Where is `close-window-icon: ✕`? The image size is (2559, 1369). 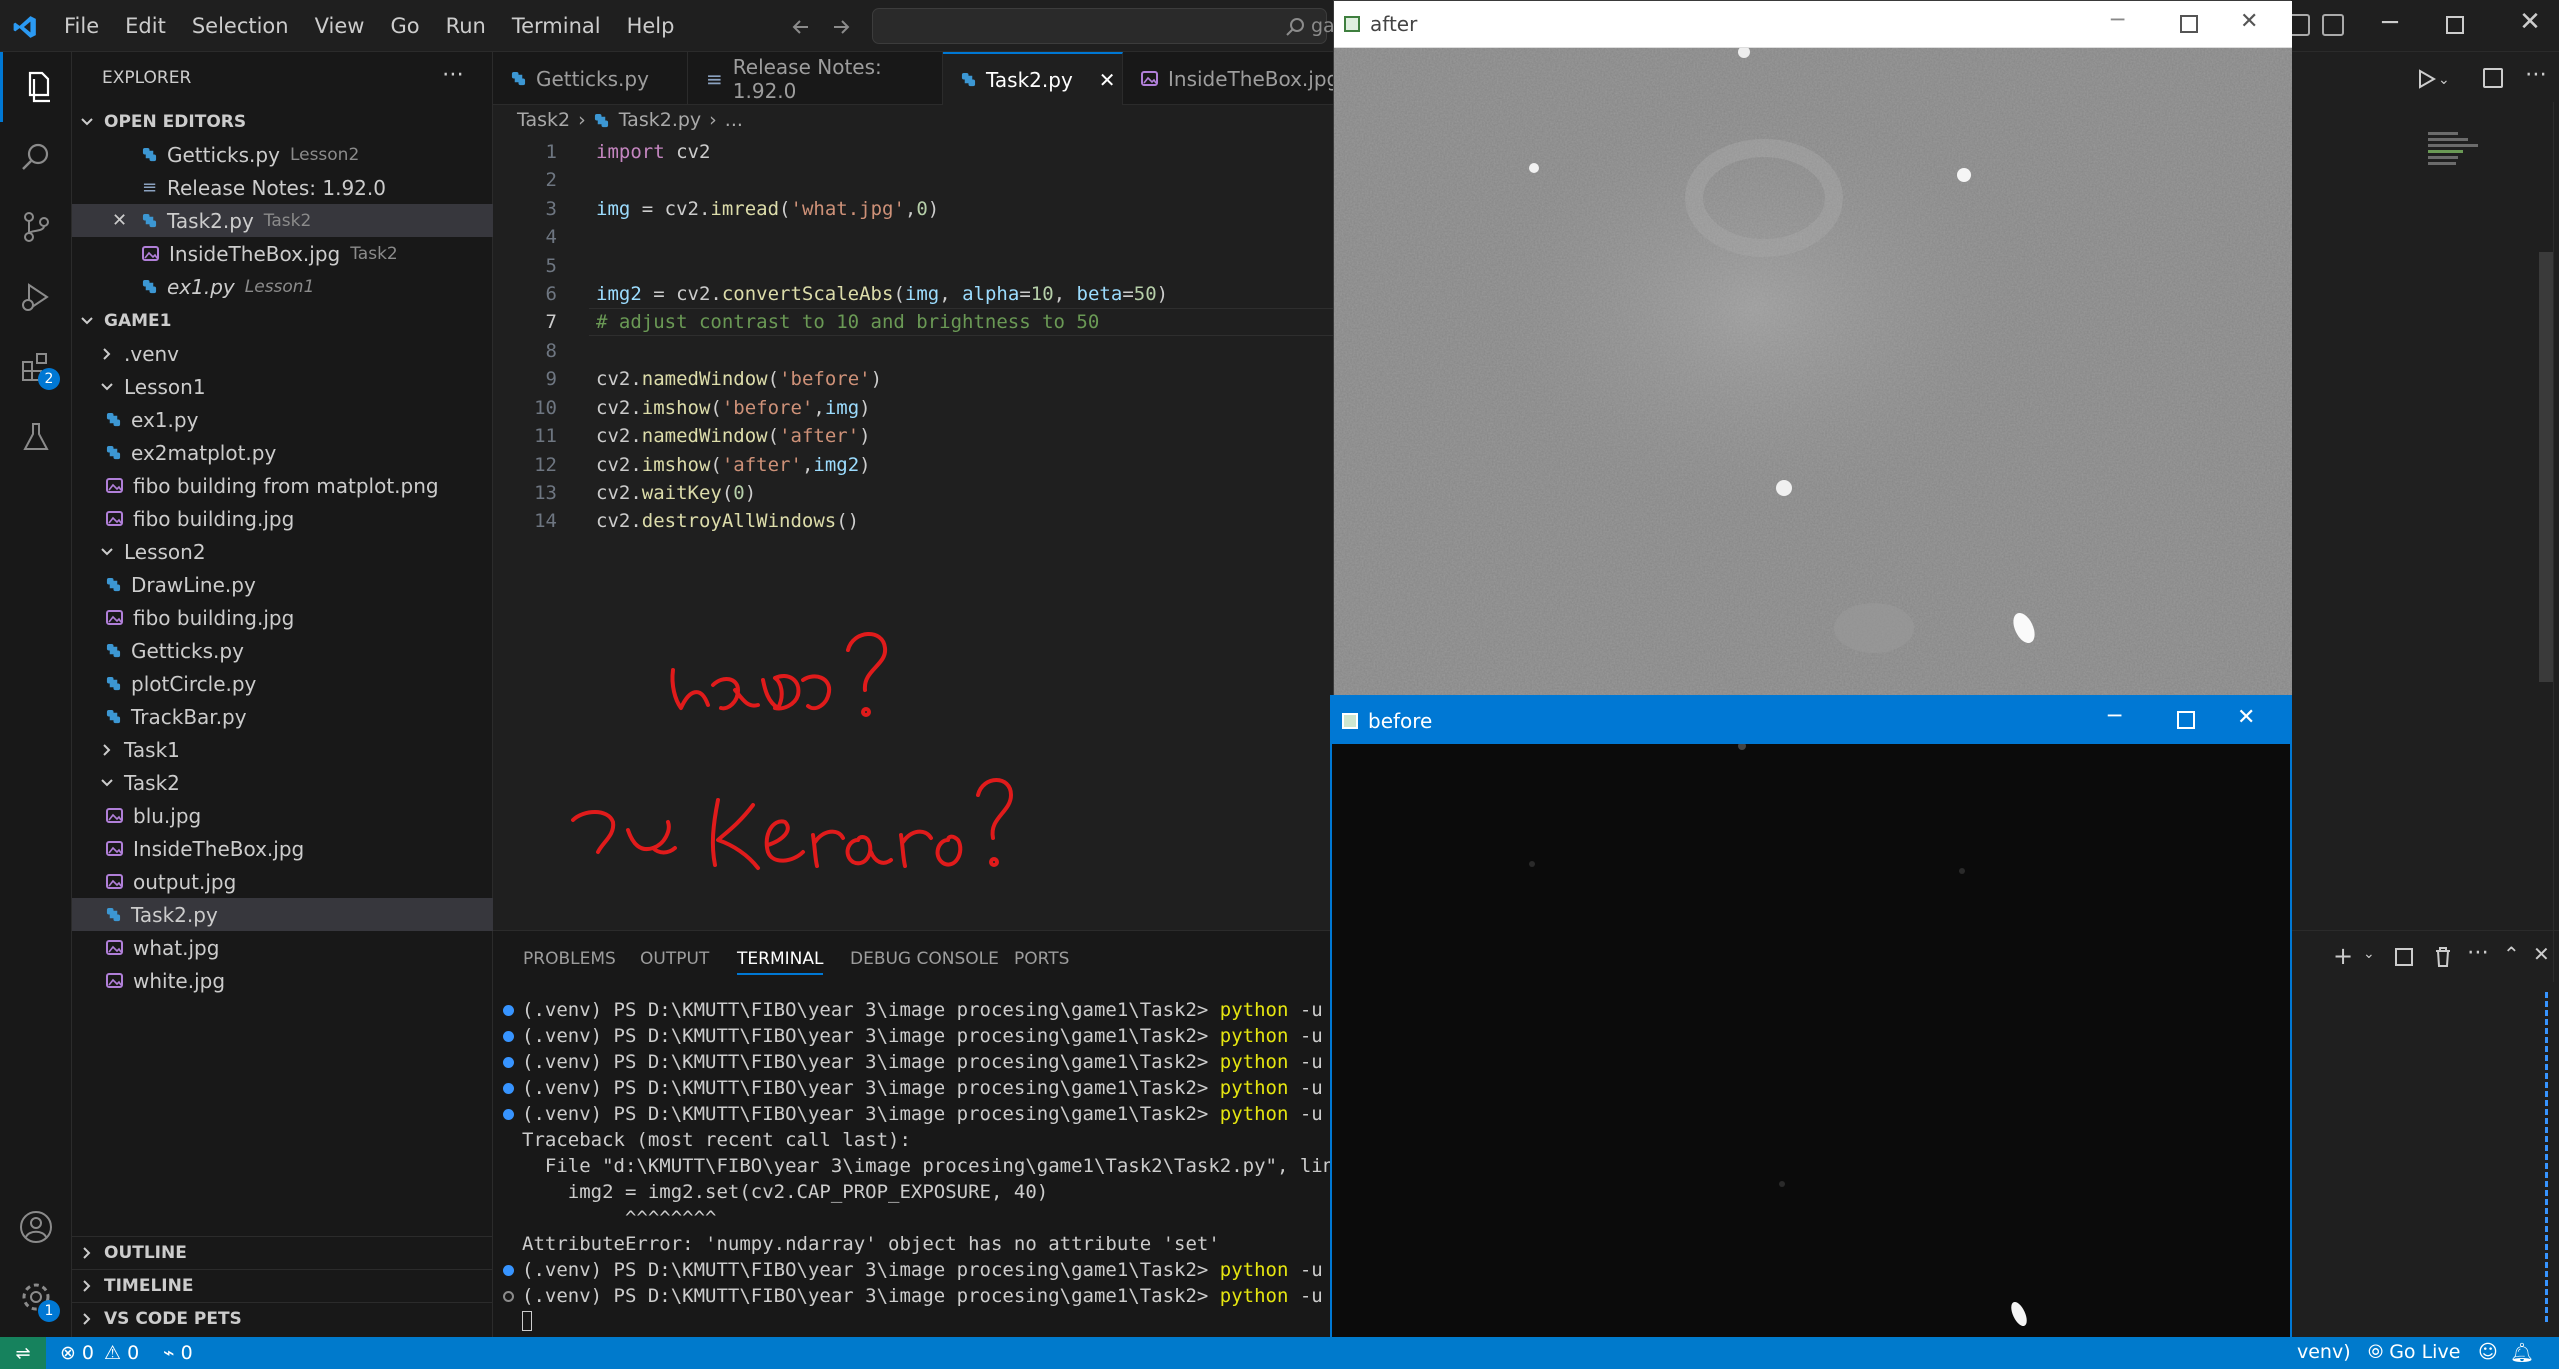
close-window-icon: ✕ is located at coordinates (2529, 22).